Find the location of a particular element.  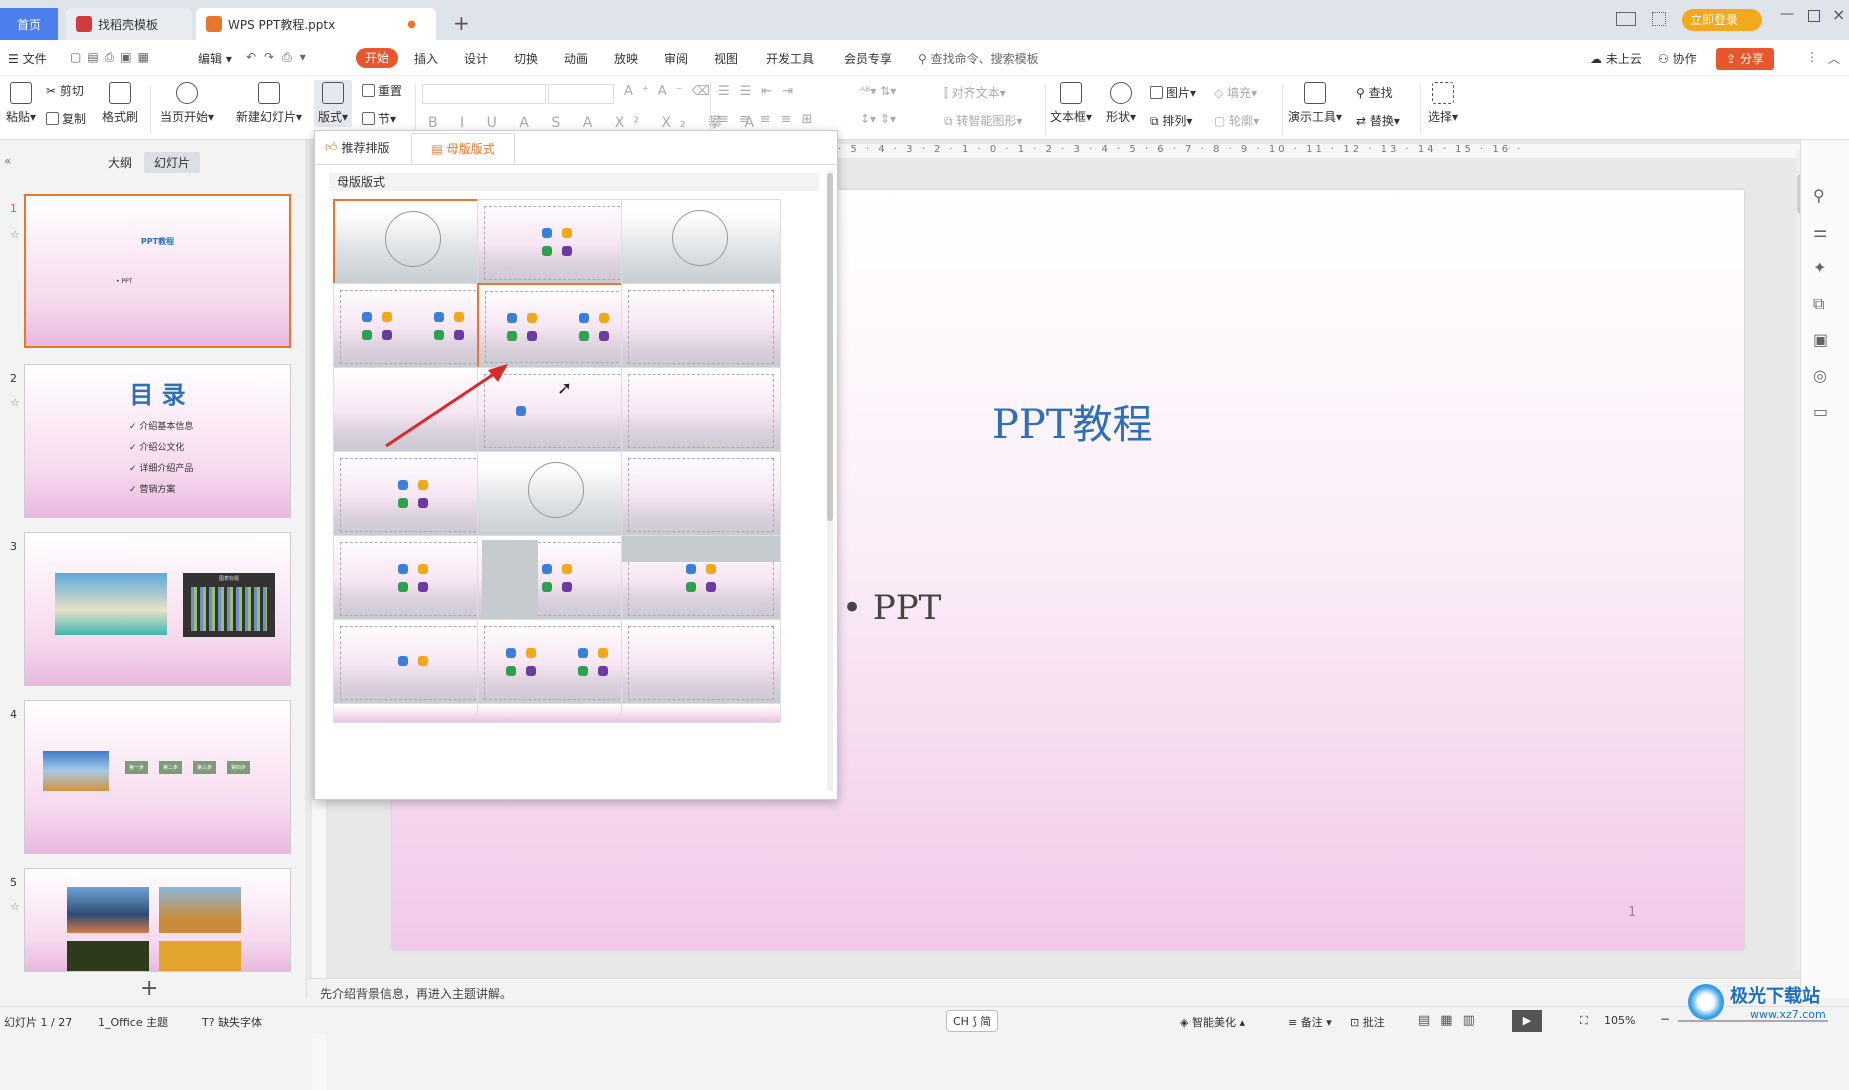

notes-toggle: ≡ 备注 ▾ is located at coordinates (1310, 1022).